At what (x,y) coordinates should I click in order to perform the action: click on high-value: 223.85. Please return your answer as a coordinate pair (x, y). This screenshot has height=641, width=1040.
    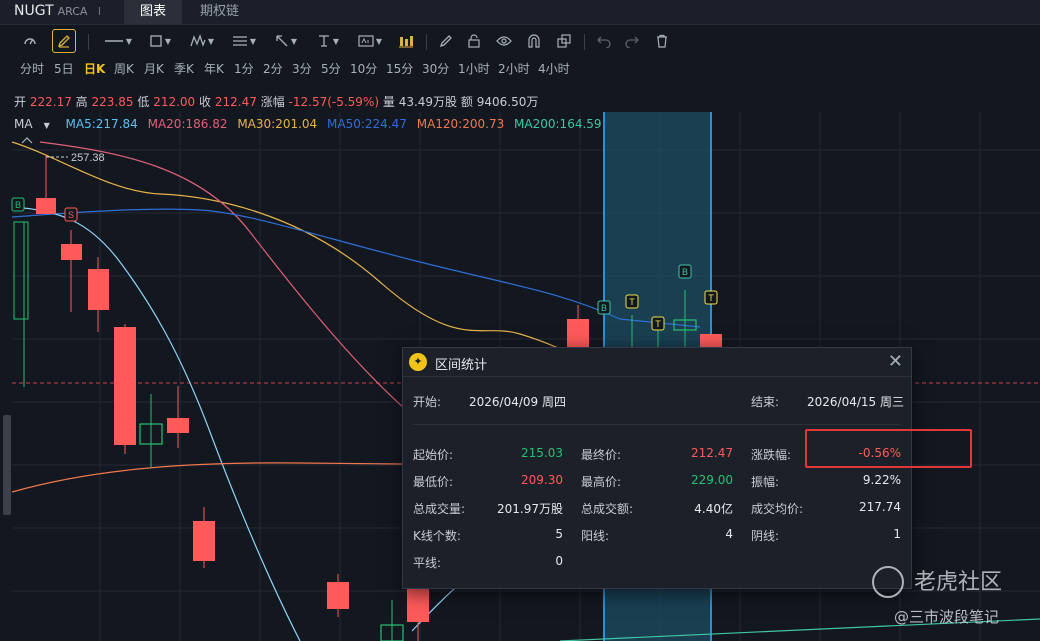
    Looking at the image, I should click on (112, 102).